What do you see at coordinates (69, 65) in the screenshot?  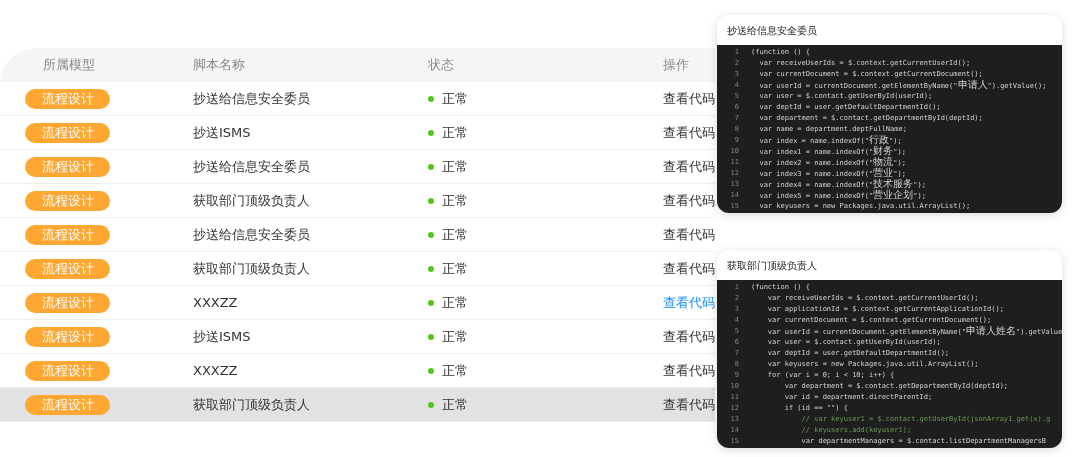 I see `column-header: 所属模型` at bounding box center [69, 65].